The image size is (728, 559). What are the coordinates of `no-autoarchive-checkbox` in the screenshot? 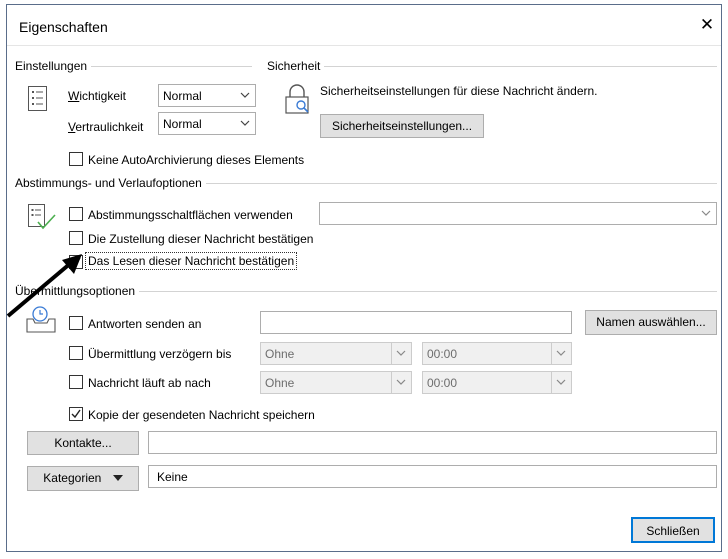 It's located at (76, 159).